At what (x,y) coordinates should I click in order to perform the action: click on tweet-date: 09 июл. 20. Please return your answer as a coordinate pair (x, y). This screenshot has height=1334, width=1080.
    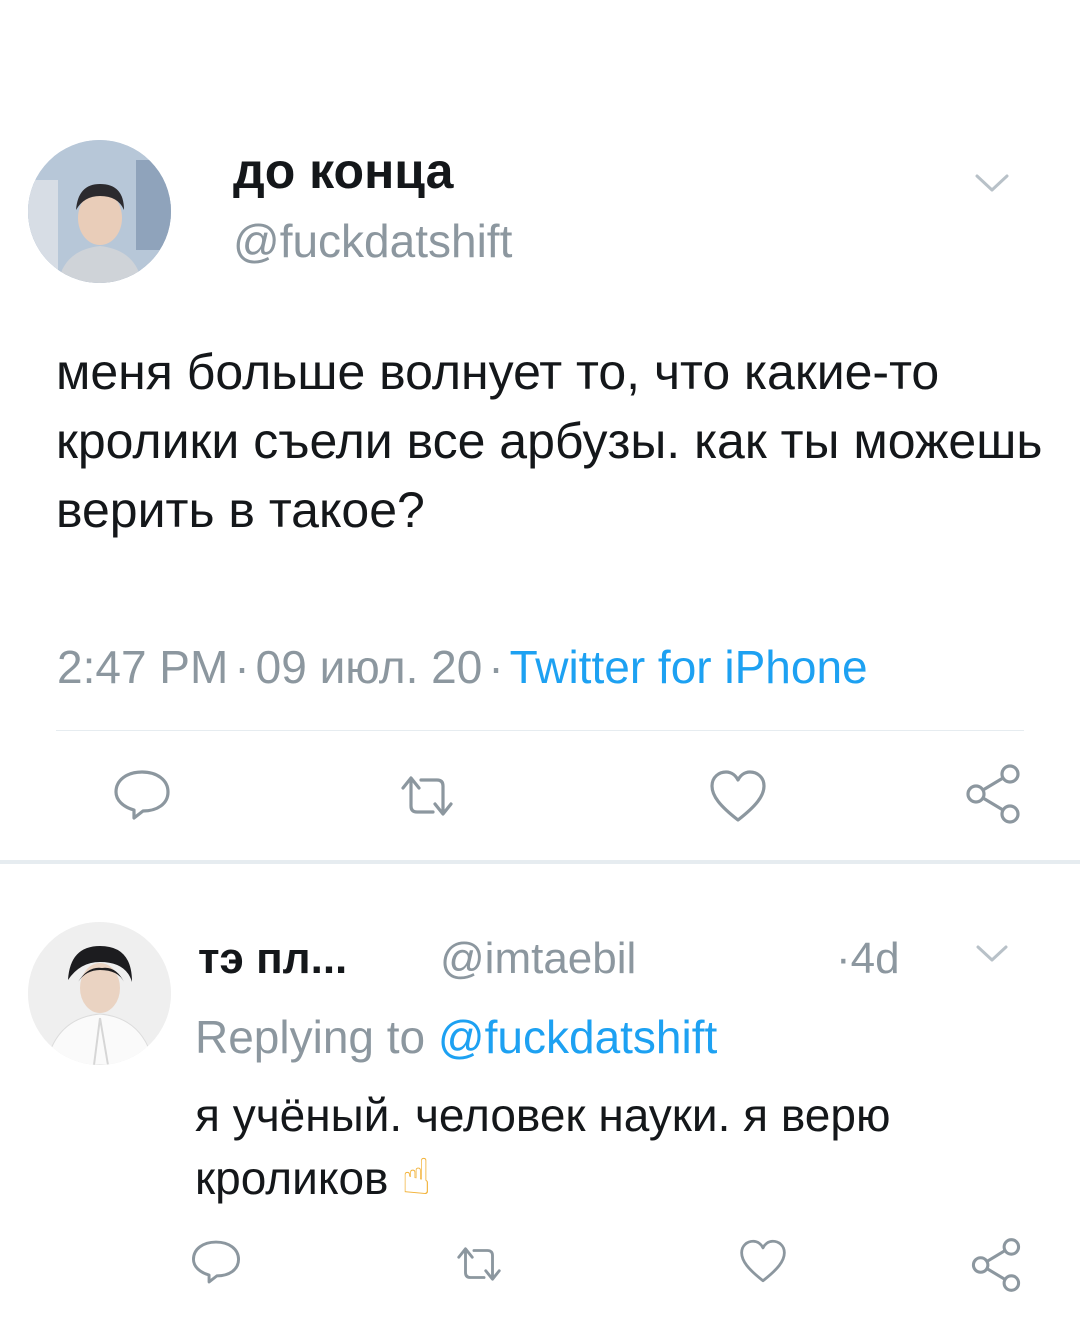
    Looking at the image, I should click on (369, 667).